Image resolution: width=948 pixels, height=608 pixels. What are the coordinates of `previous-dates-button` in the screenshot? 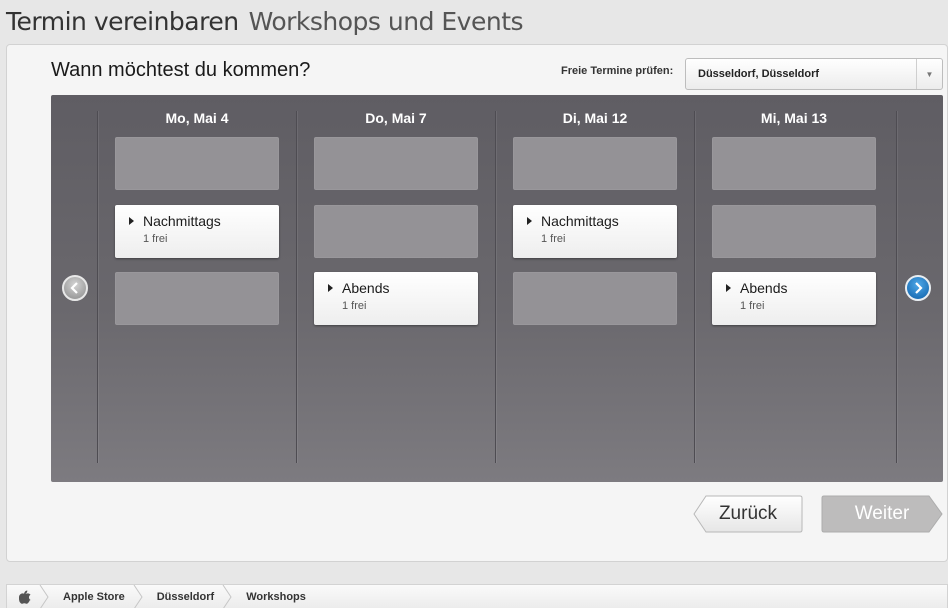 It's located at (75, 288).